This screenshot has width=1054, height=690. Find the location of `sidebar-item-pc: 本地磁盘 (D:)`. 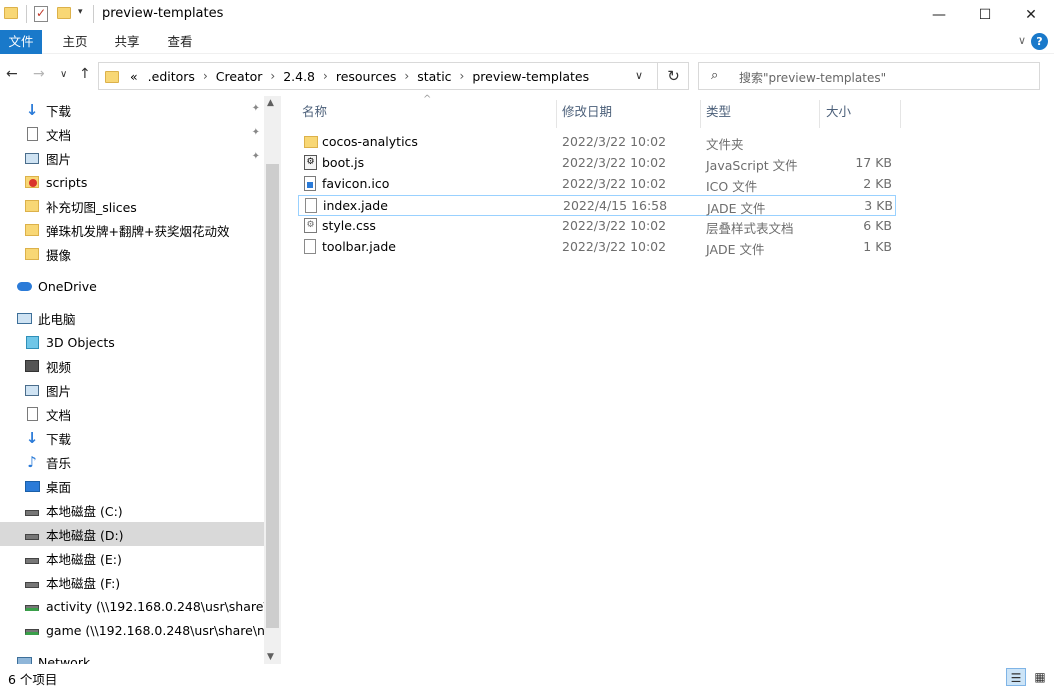

sidebar-item-pc: 本地磁盘 (D:) is located at coordinates (132, 534).